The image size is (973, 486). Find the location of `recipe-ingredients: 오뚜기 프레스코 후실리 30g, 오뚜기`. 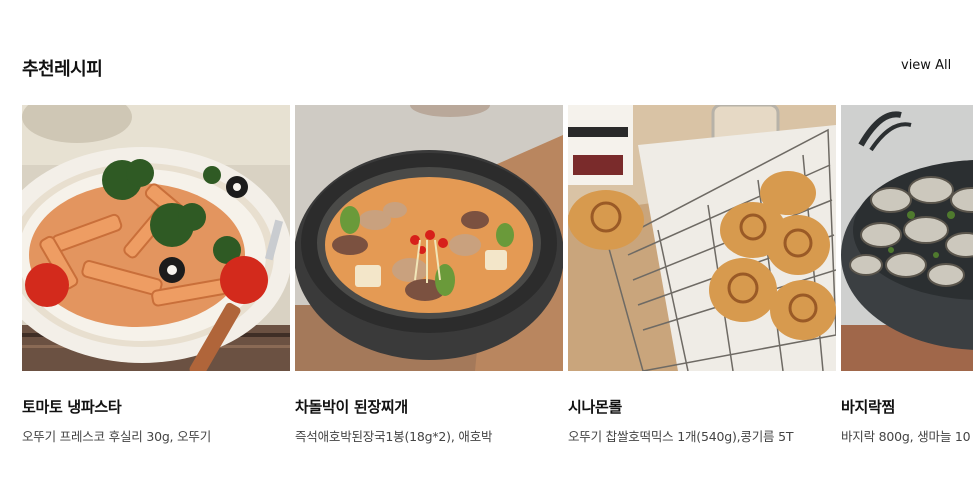

recipe-ingredients: 오뚜기 프레스코 후실리 30g, 오뚜기 is located at coordinates (117, 436).